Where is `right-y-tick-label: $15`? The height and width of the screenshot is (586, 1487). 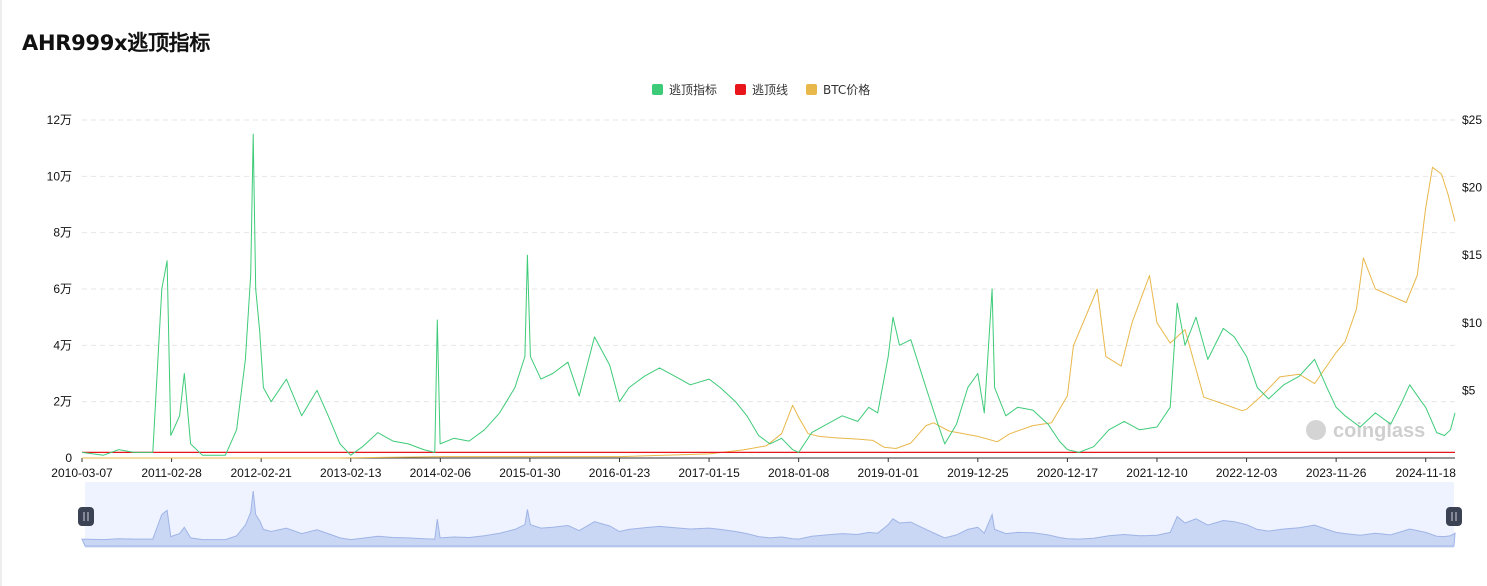
right-y-tick-label: $15 is located at coordinates (1472, 255).